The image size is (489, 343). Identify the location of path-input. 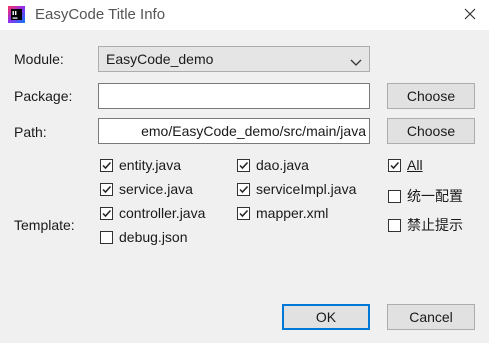
(234, 131).